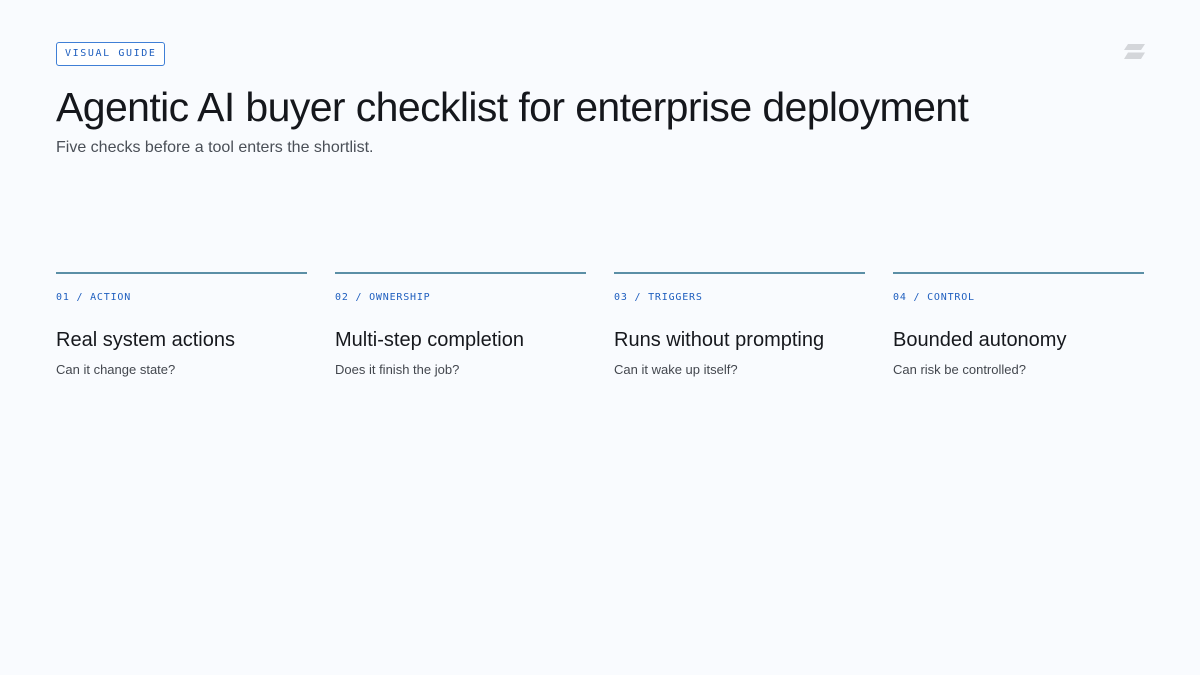 This screenshot has width=1200, height=675. I want to click on card-question: Can it wake up itself?, so click(676, 369).